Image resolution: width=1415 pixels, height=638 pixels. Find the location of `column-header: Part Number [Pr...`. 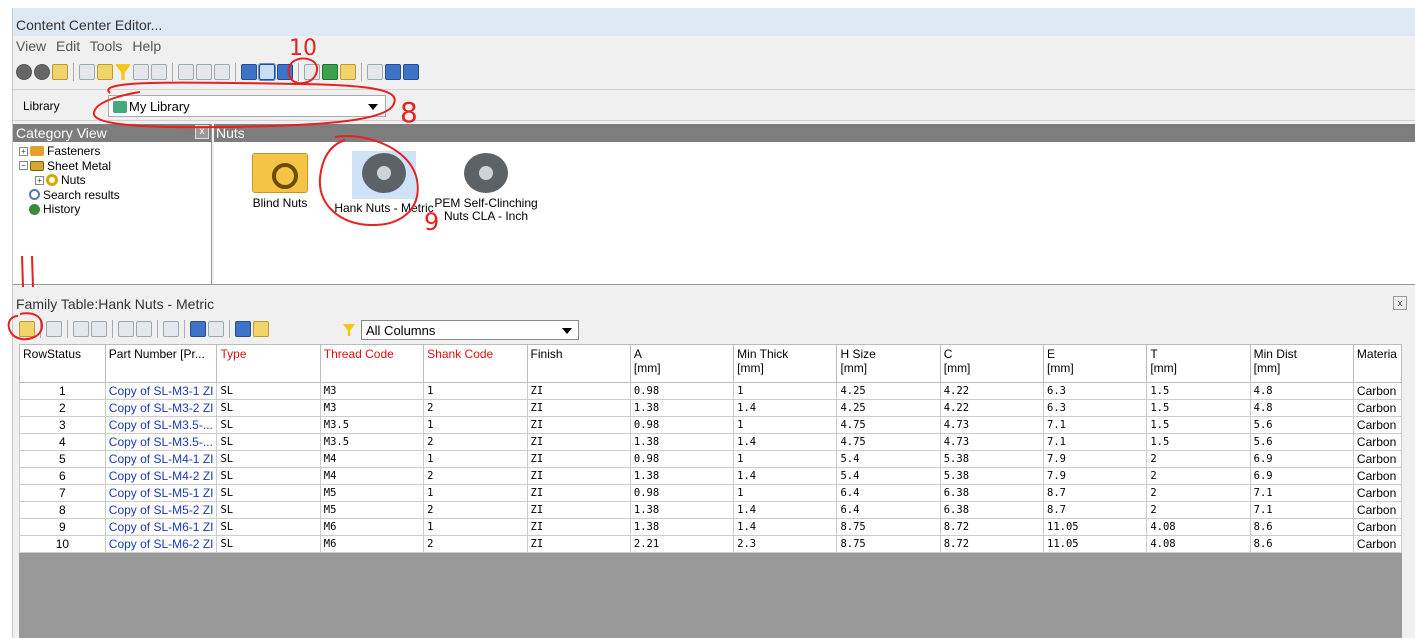

column-header: Part Number [Pr... is located at coordinates (161, 363).